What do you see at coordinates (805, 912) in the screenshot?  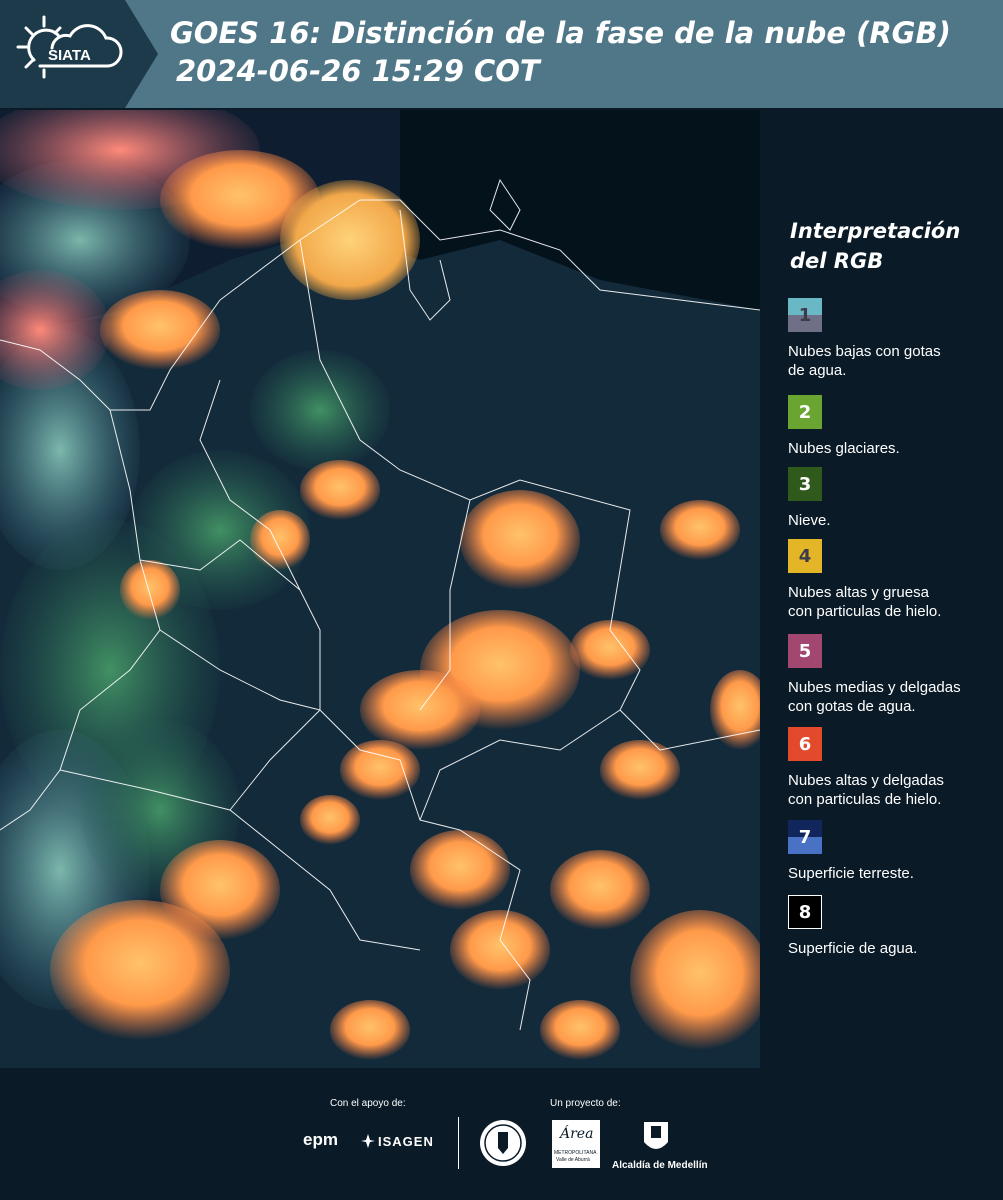 I see `legend-swatch-8: 8` at bounding box center [805, 912].